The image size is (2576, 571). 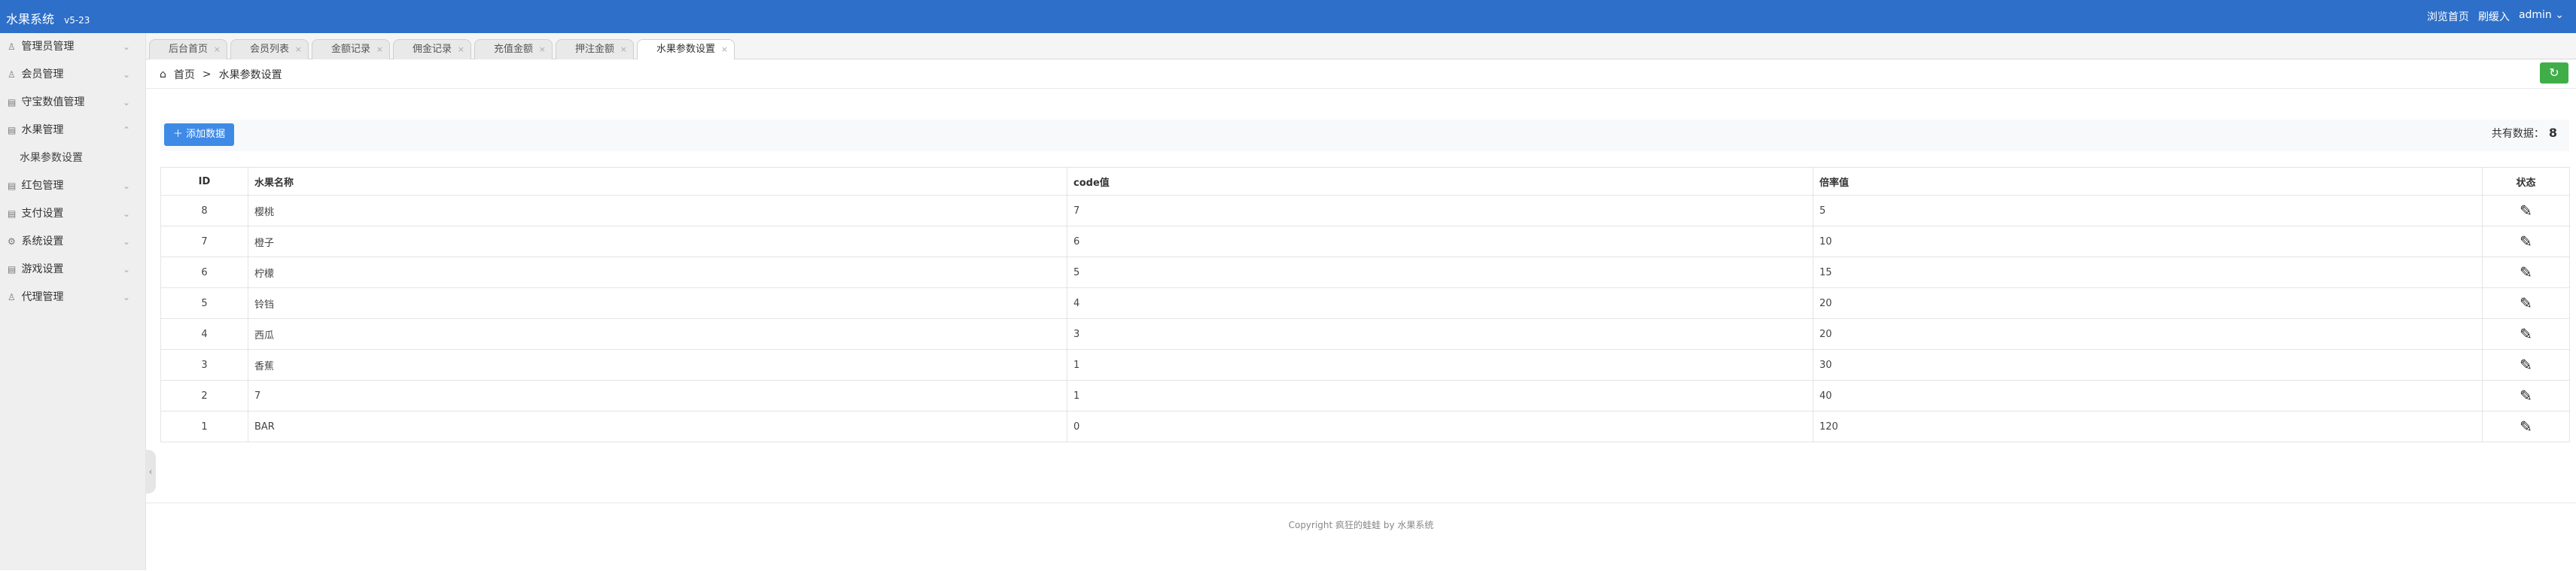 I want to click on tab-label: 佣金记录, so click(x=432, y=49).